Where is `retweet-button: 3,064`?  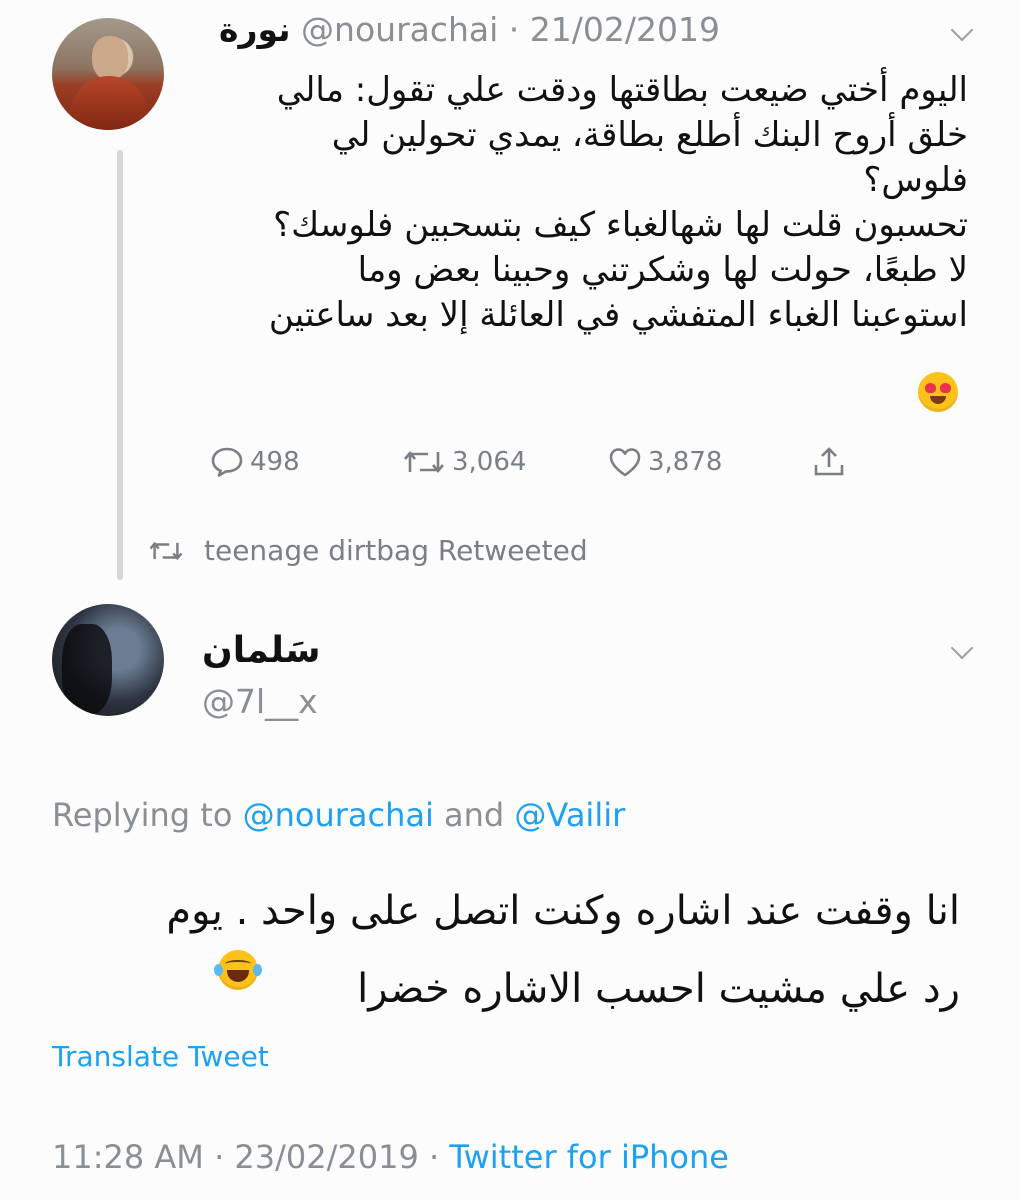
retweet-button: 3,064 is located at coordinates (464, 462).